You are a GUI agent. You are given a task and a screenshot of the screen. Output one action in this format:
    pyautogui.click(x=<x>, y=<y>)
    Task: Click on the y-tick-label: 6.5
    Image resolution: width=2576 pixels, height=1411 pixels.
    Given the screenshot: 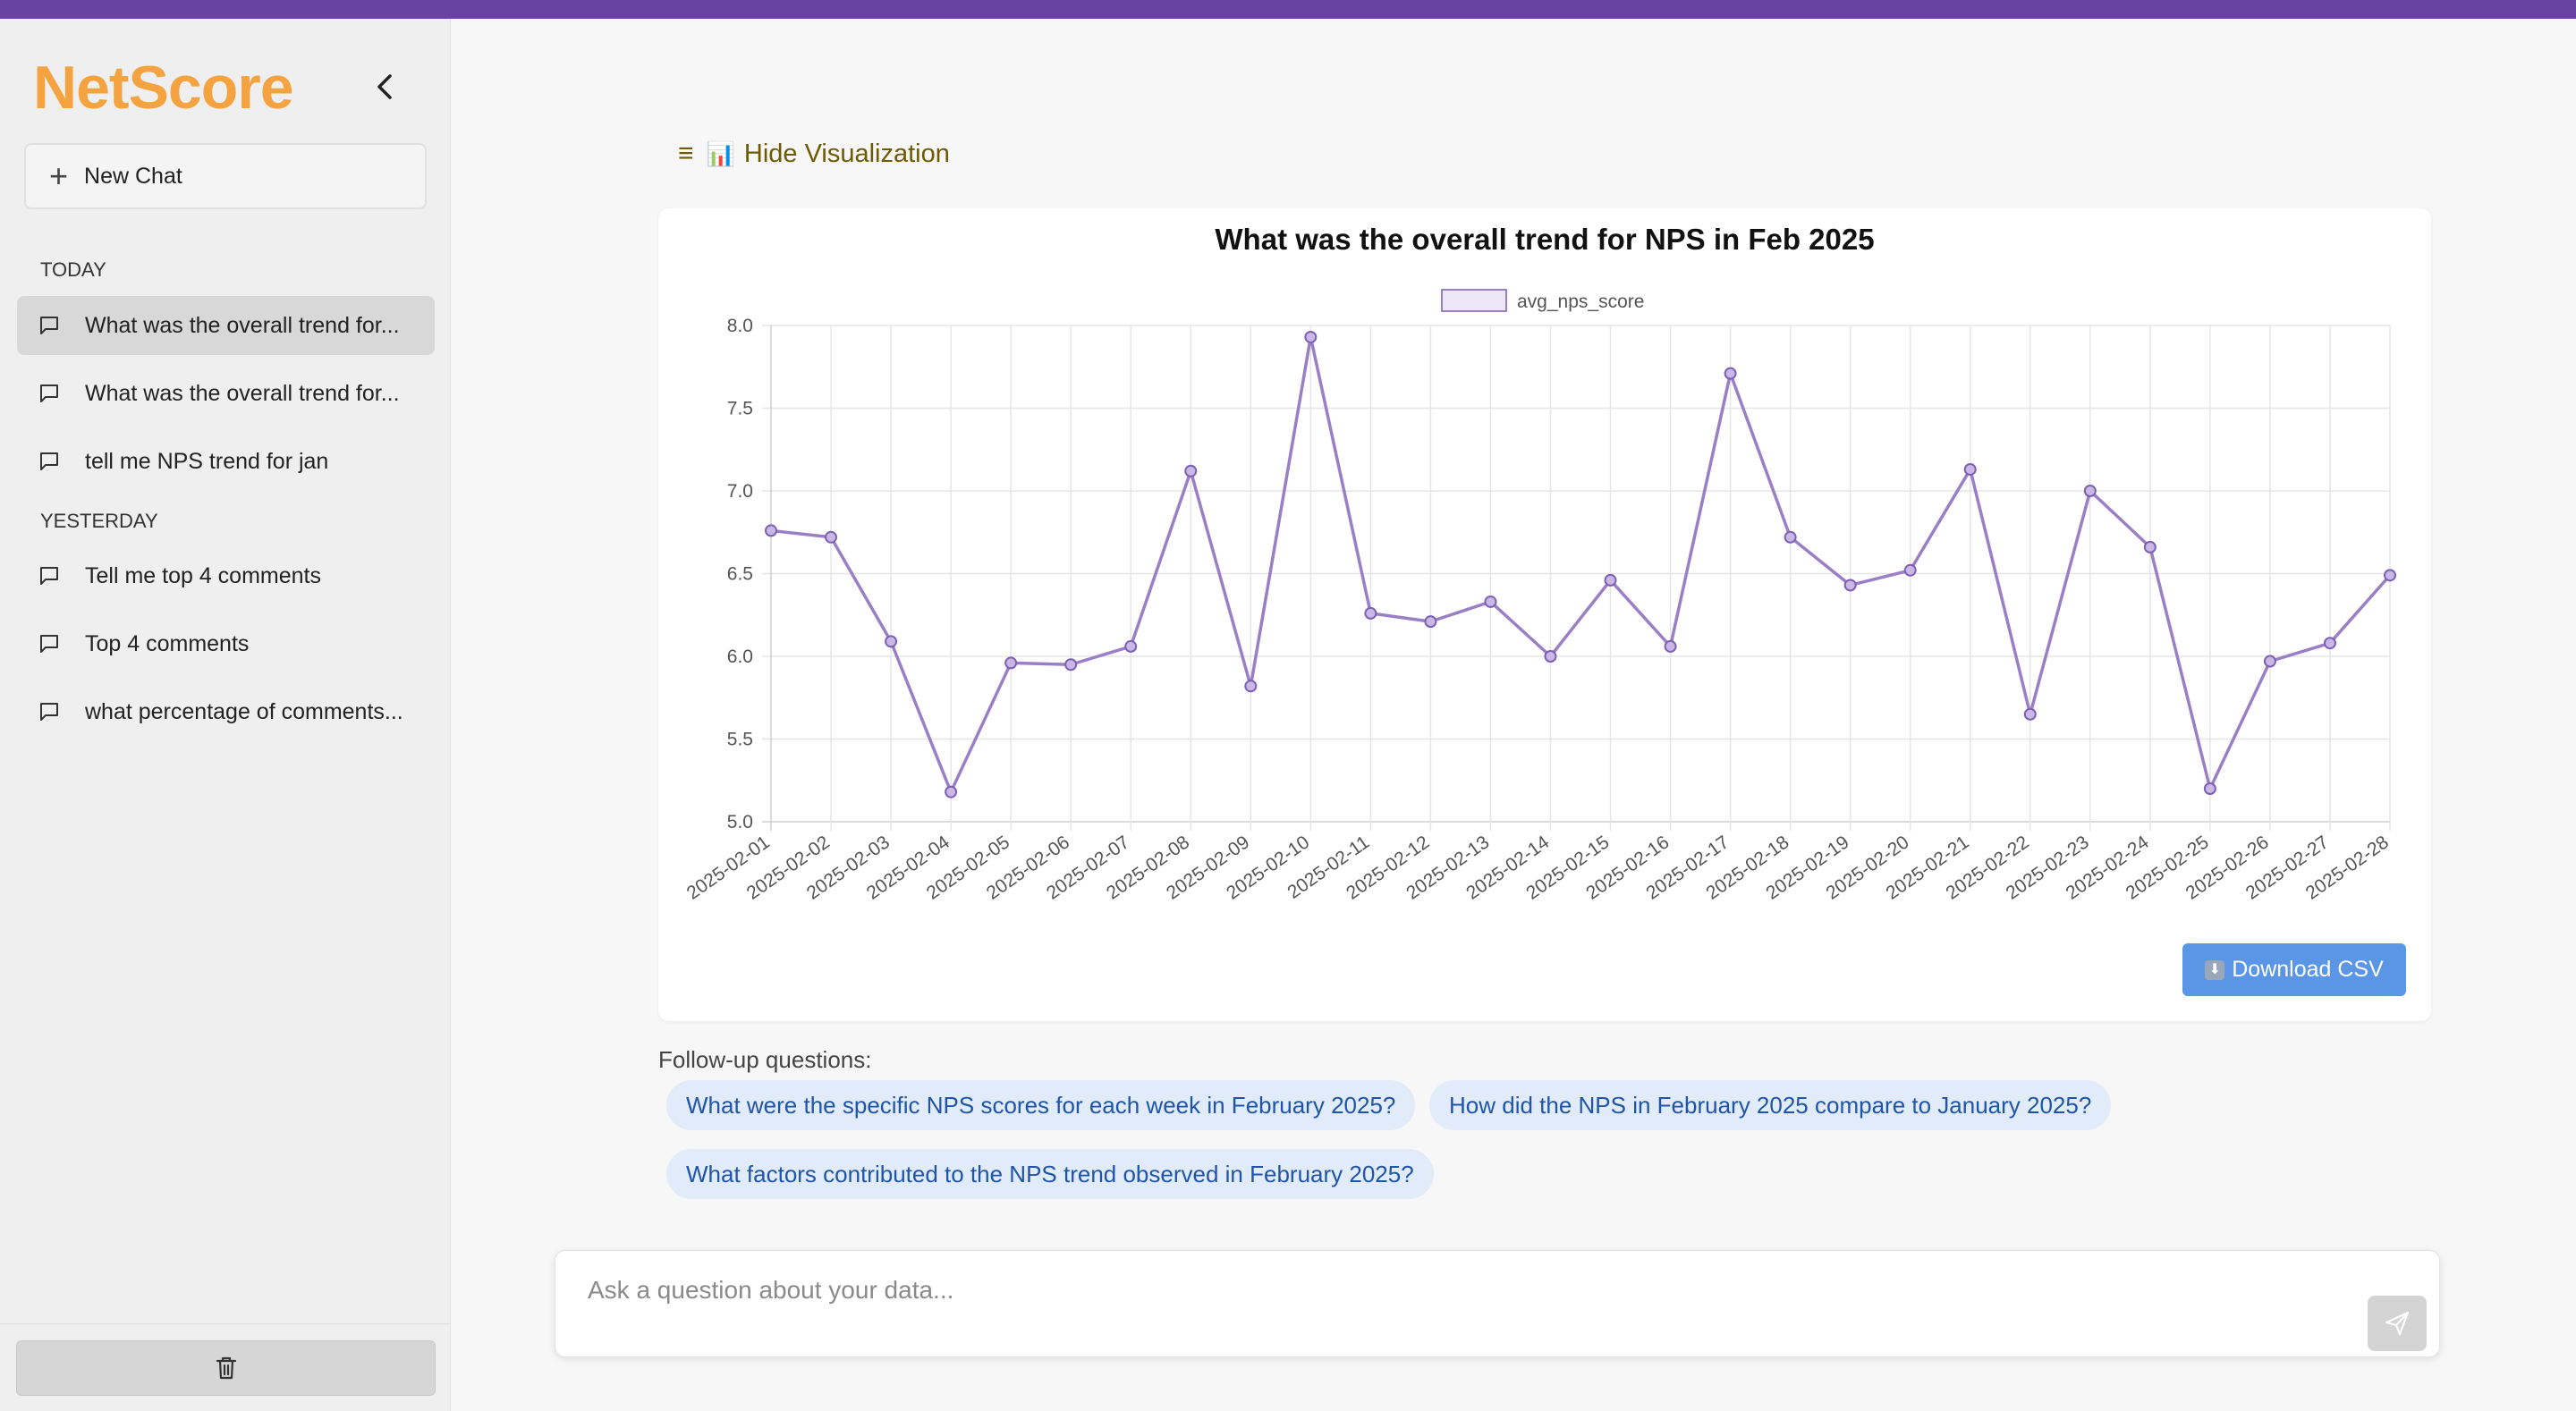 What is the action you would take?
    pyautogui.click(x=740, y=575)
    